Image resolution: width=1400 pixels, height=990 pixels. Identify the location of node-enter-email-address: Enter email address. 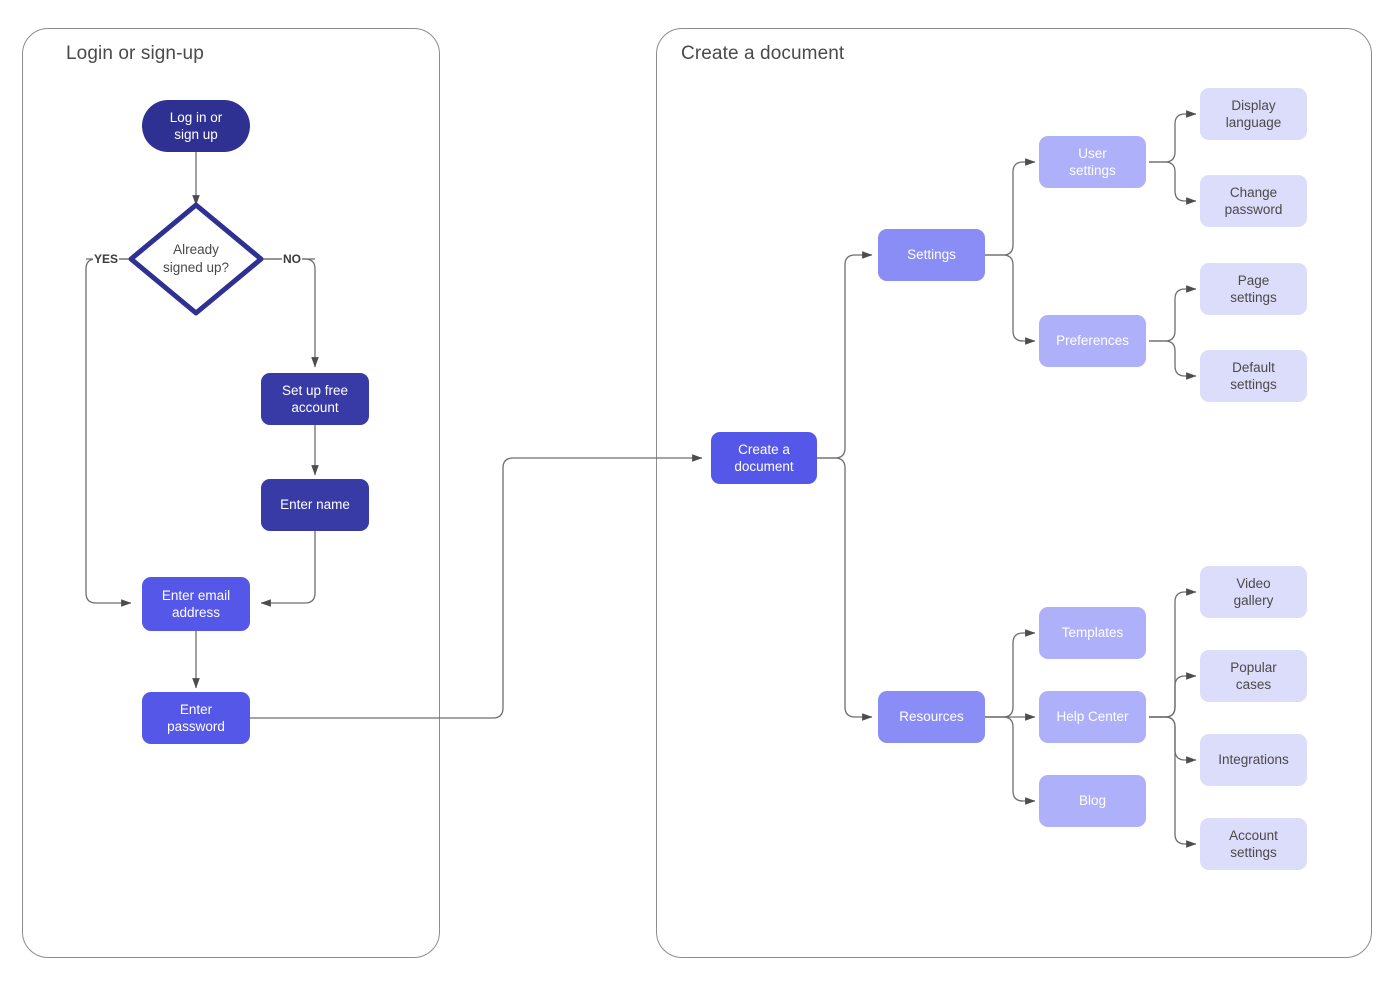
(196, 604).